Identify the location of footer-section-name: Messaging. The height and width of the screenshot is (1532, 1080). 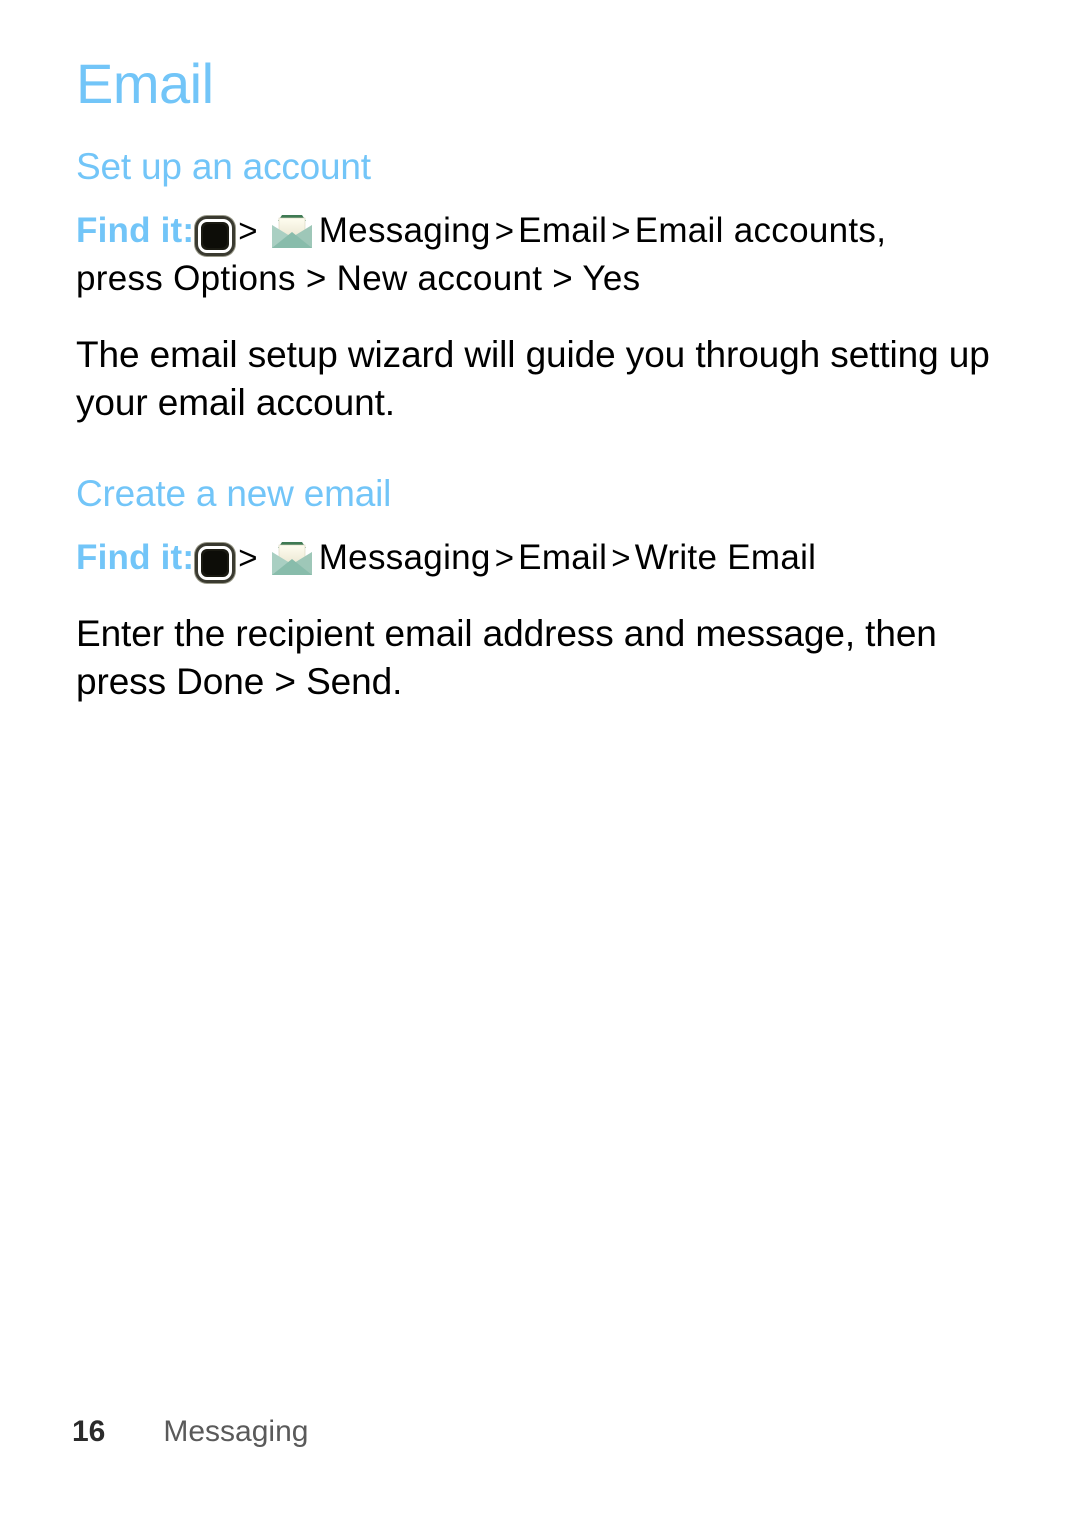
(236, 1431).